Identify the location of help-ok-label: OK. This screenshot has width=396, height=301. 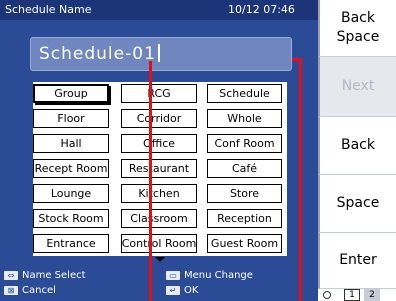
(191, 290).